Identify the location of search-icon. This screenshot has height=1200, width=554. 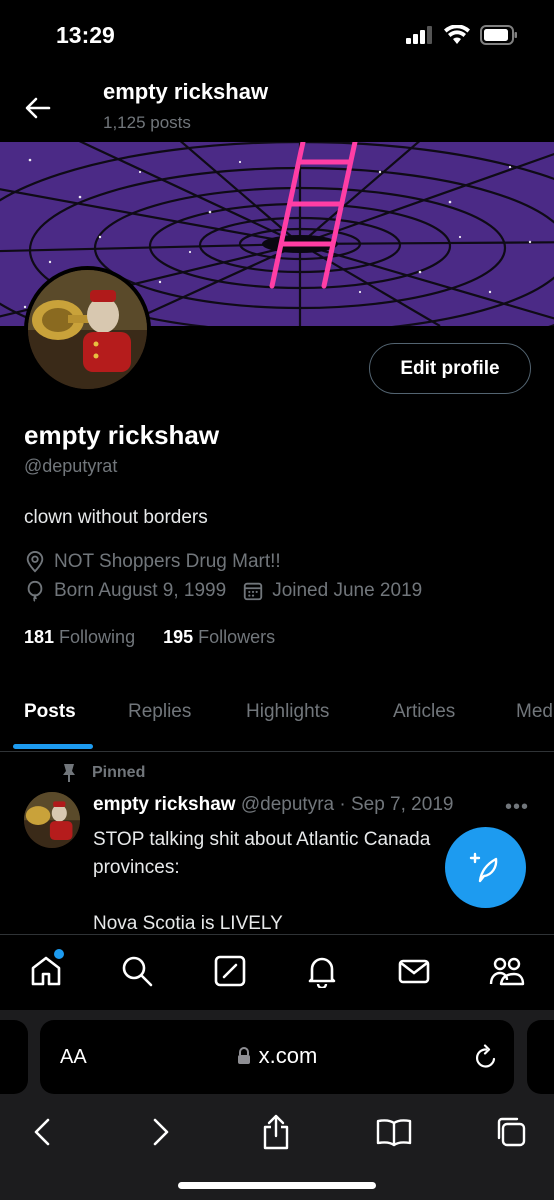
(137, 971).